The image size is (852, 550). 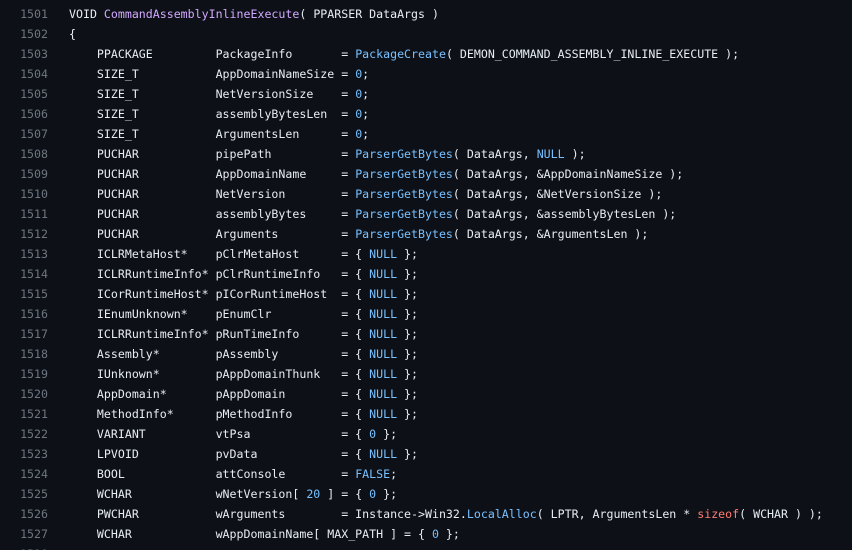 What do you see at coordinates (373, 474) in the screenshot?
I see `code-token: FALSE` at bounding box center [373, 474].